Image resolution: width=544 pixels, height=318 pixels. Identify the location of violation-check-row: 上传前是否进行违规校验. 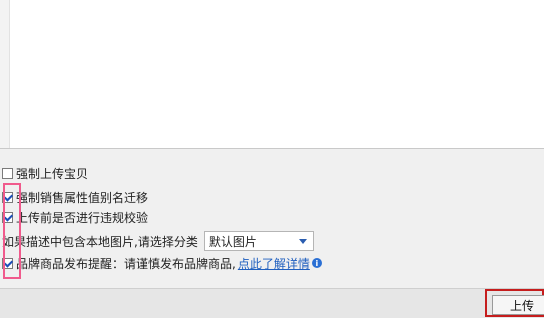
(74, 217).